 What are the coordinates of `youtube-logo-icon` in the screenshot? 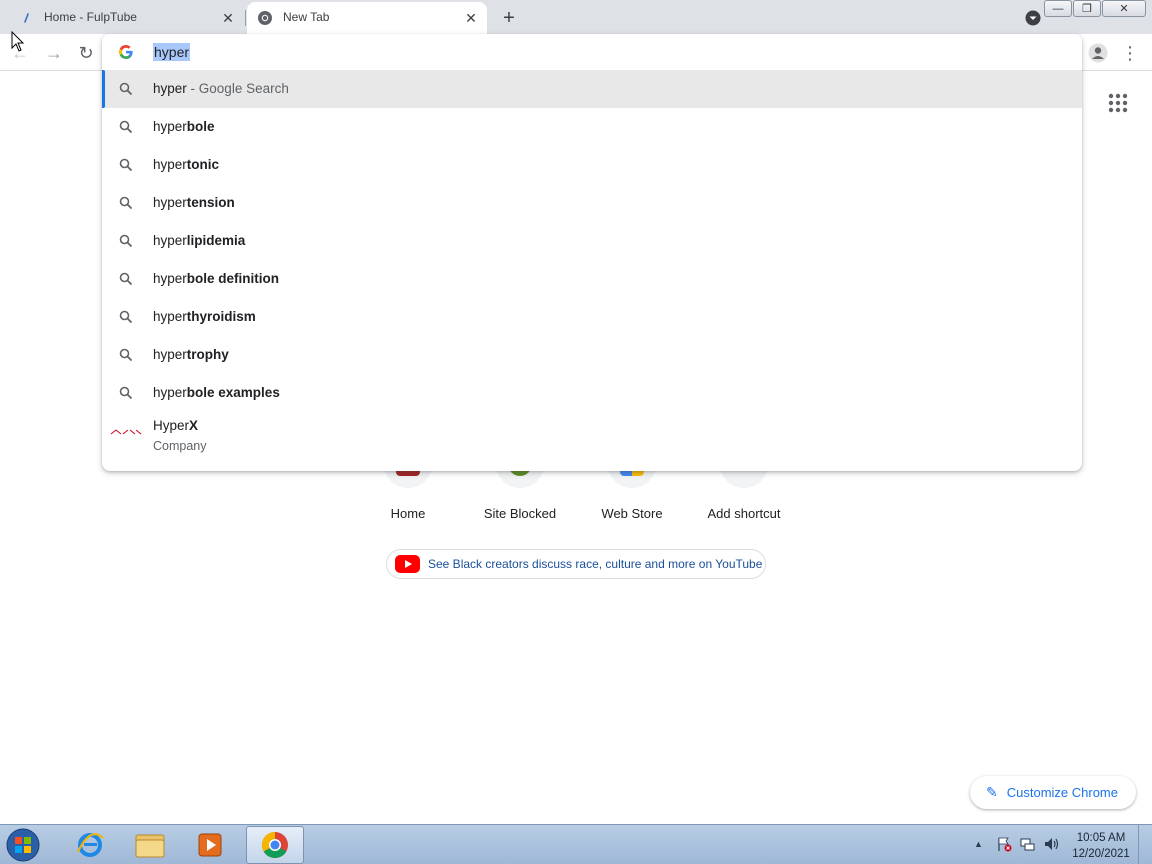 It's located at (407, 564).